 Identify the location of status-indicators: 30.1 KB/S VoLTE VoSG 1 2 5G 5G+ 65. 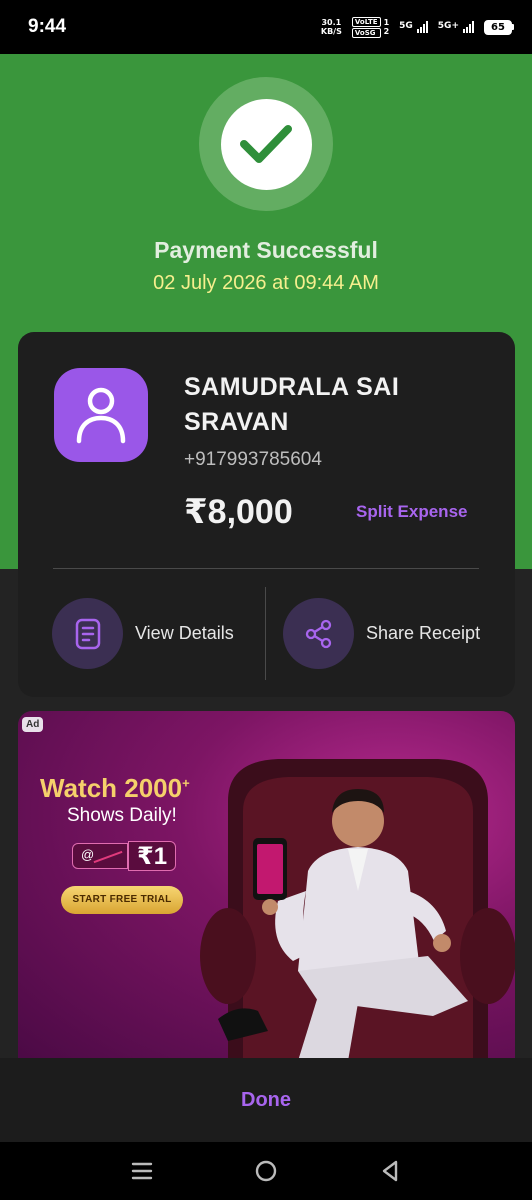
(417, 27).